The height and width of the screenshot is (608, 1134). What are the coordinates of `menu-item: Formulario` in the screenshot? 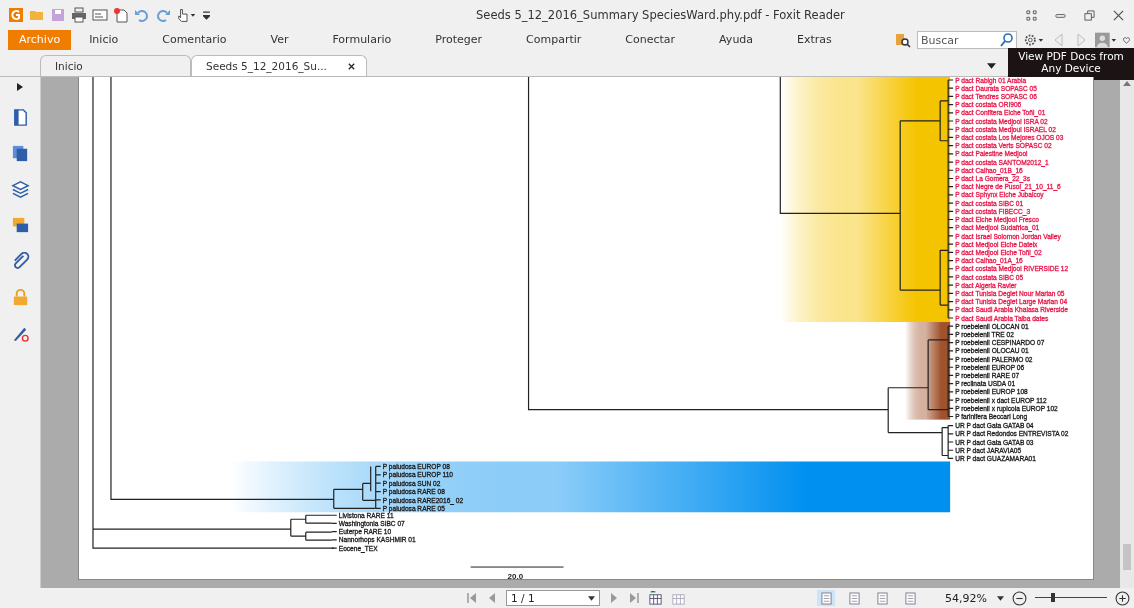 It's located at (362, 40).